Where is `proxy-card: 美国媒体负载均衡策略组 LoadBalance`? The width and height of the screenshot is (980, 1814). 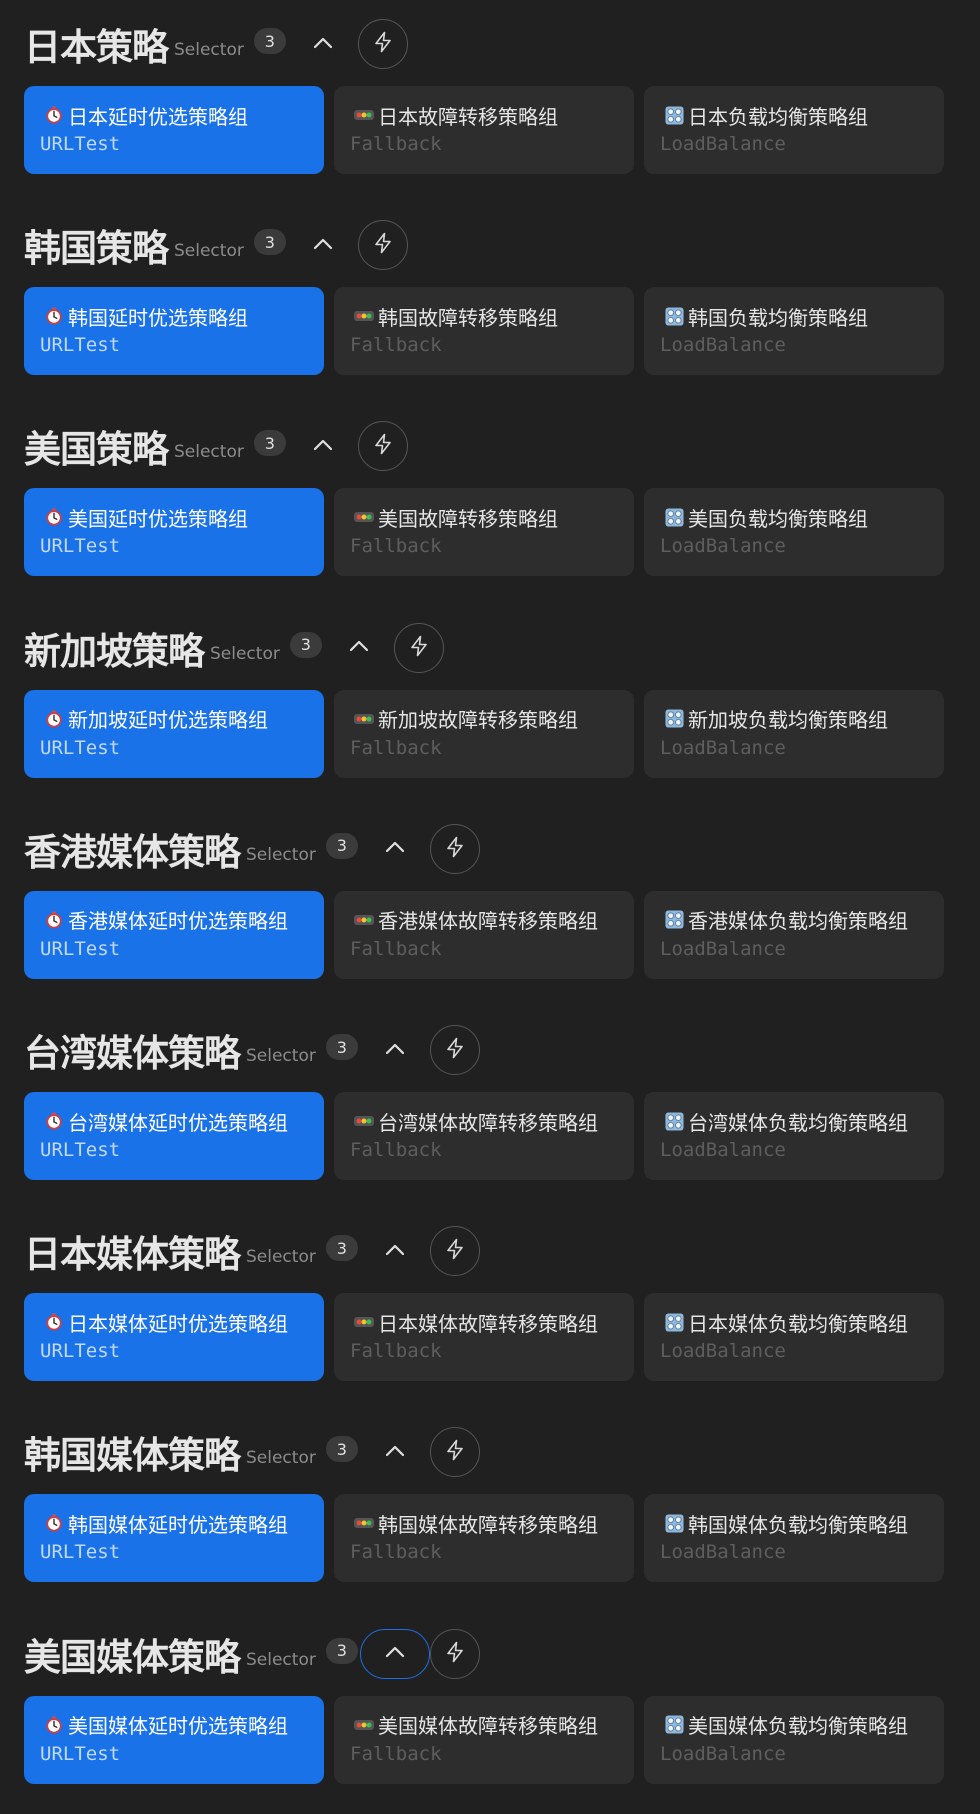
proxy-card: 美国媒体负载均衡策略组 LoadBalance is located at coordinates (794, 1739).